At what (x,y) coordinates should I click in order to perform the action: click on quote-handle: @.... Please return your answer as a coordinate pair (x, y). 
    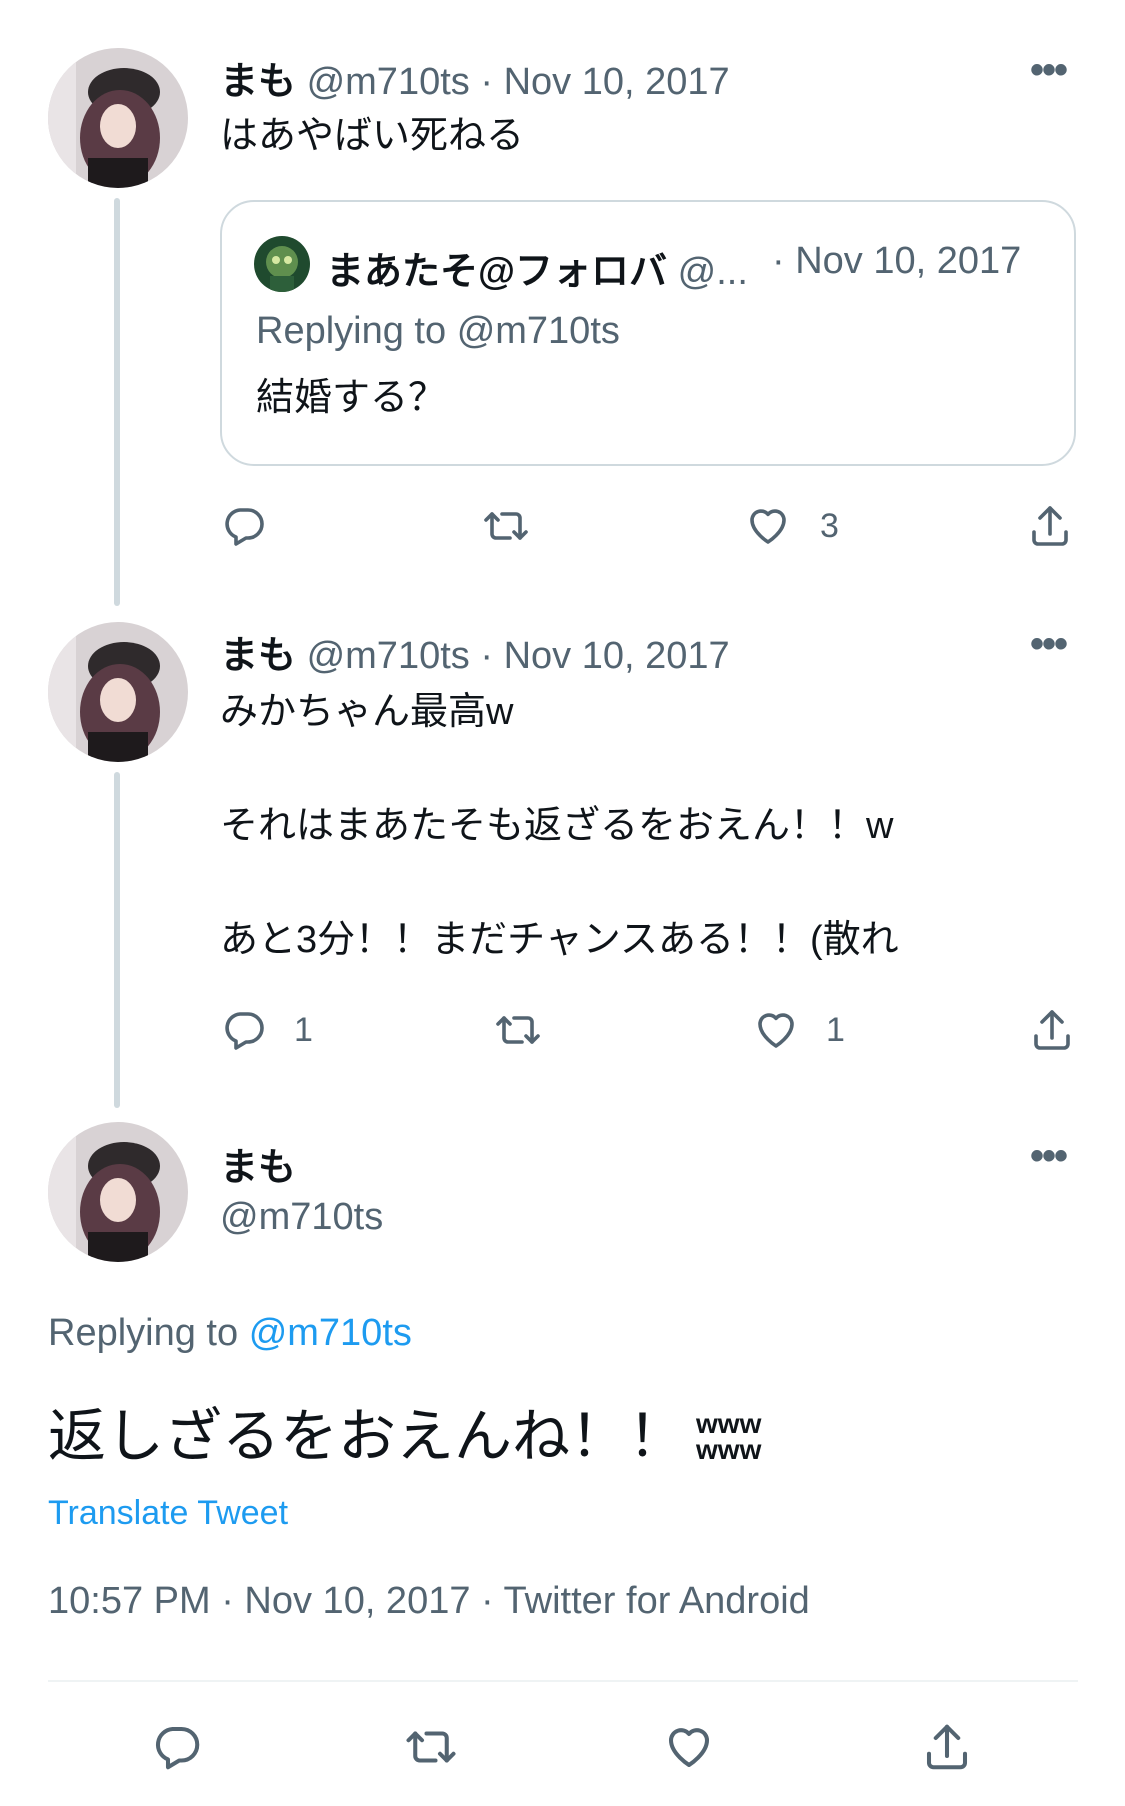
    Looking at the image, I should click on (712, 272).